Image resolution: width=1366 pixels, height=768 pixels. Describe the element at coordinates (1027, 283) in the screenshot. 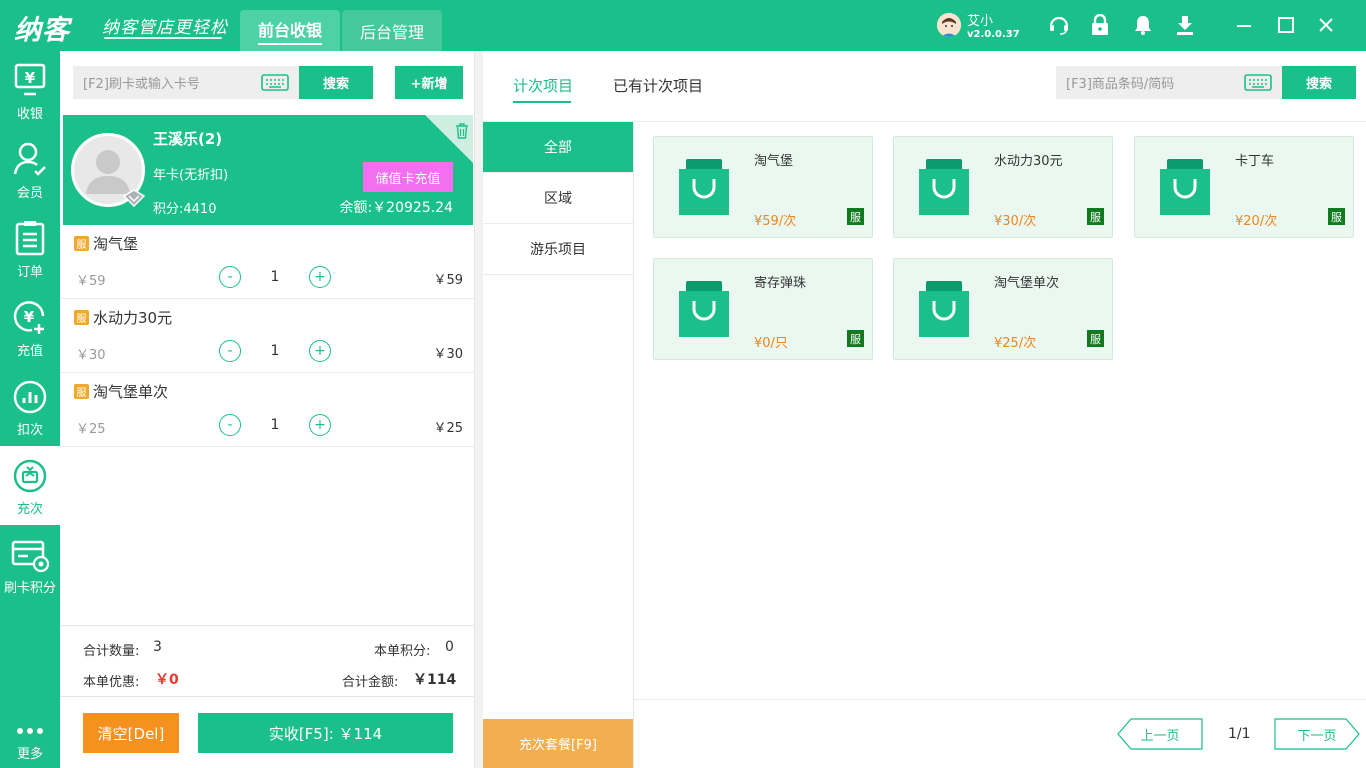

I see `product-name: 淘气堡单次` at that location.